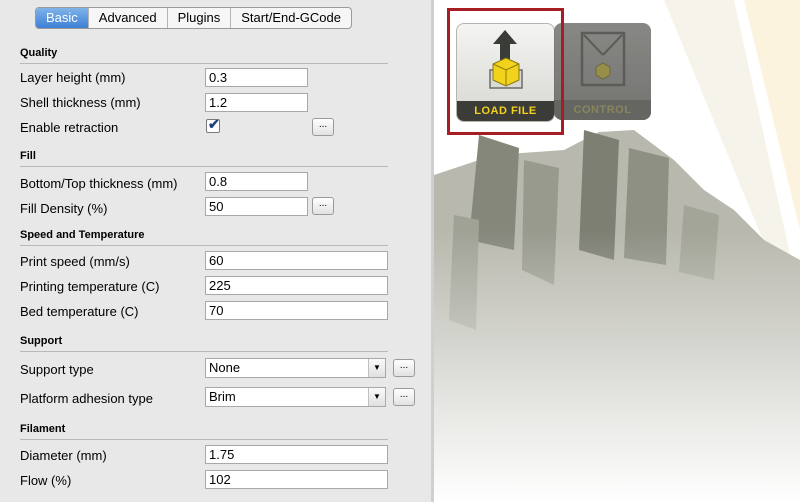 This screenshot has width=800, height=502. I want to click on checkmark-icon: ✔, so click(214, 124).